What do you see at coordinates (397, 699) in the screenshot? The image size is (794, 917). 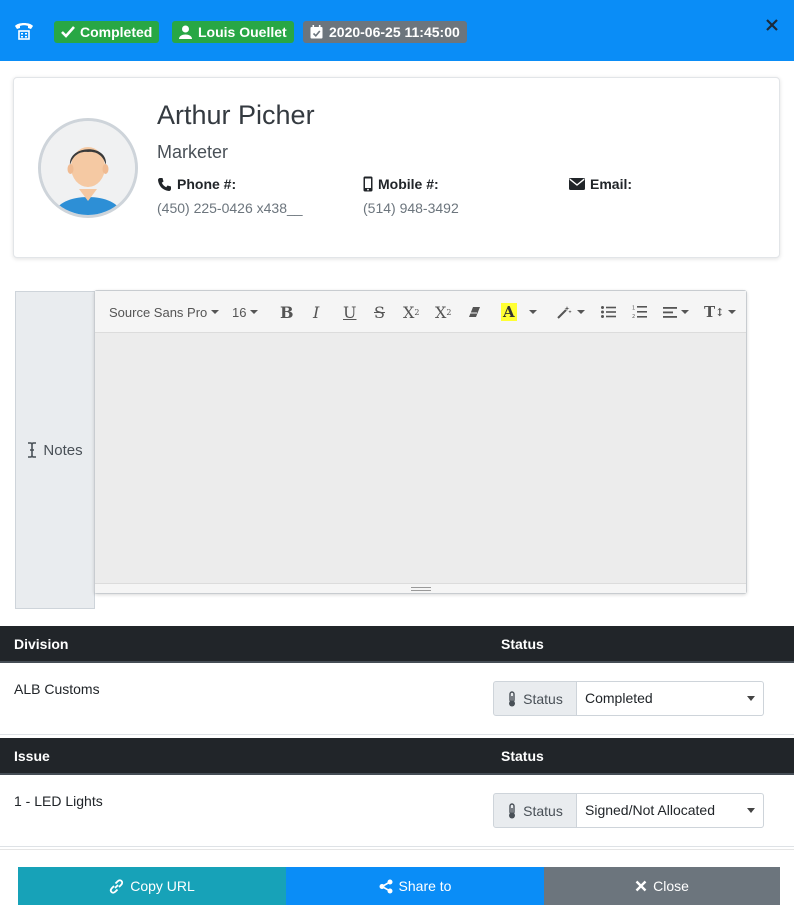 I see `table-row: ALB Customs Status Completed` at bounding box center [397, 699].